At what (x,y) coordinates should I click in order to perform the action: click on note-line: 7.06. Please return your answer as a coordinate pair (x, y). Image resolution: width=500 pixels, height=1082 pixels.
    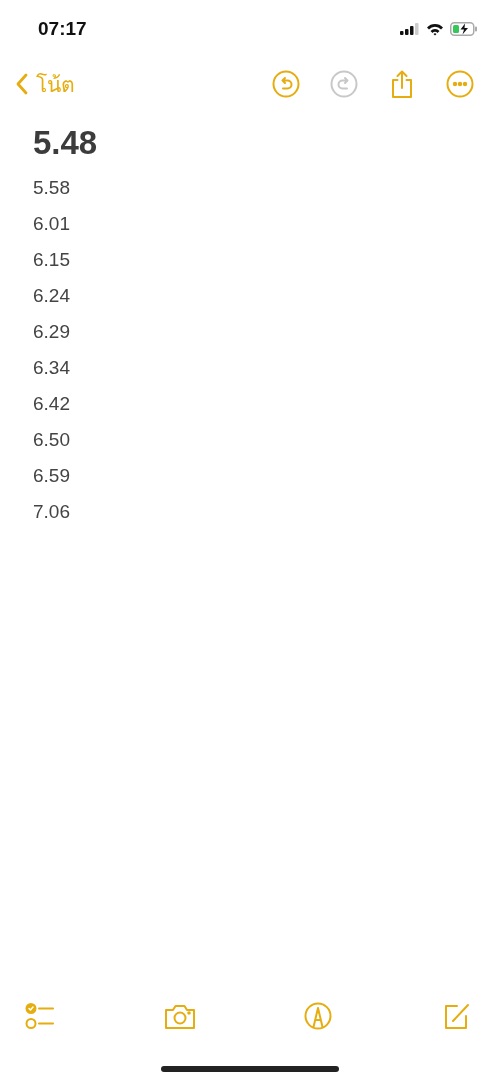
    Looking at the image, I should click on (52, 512).